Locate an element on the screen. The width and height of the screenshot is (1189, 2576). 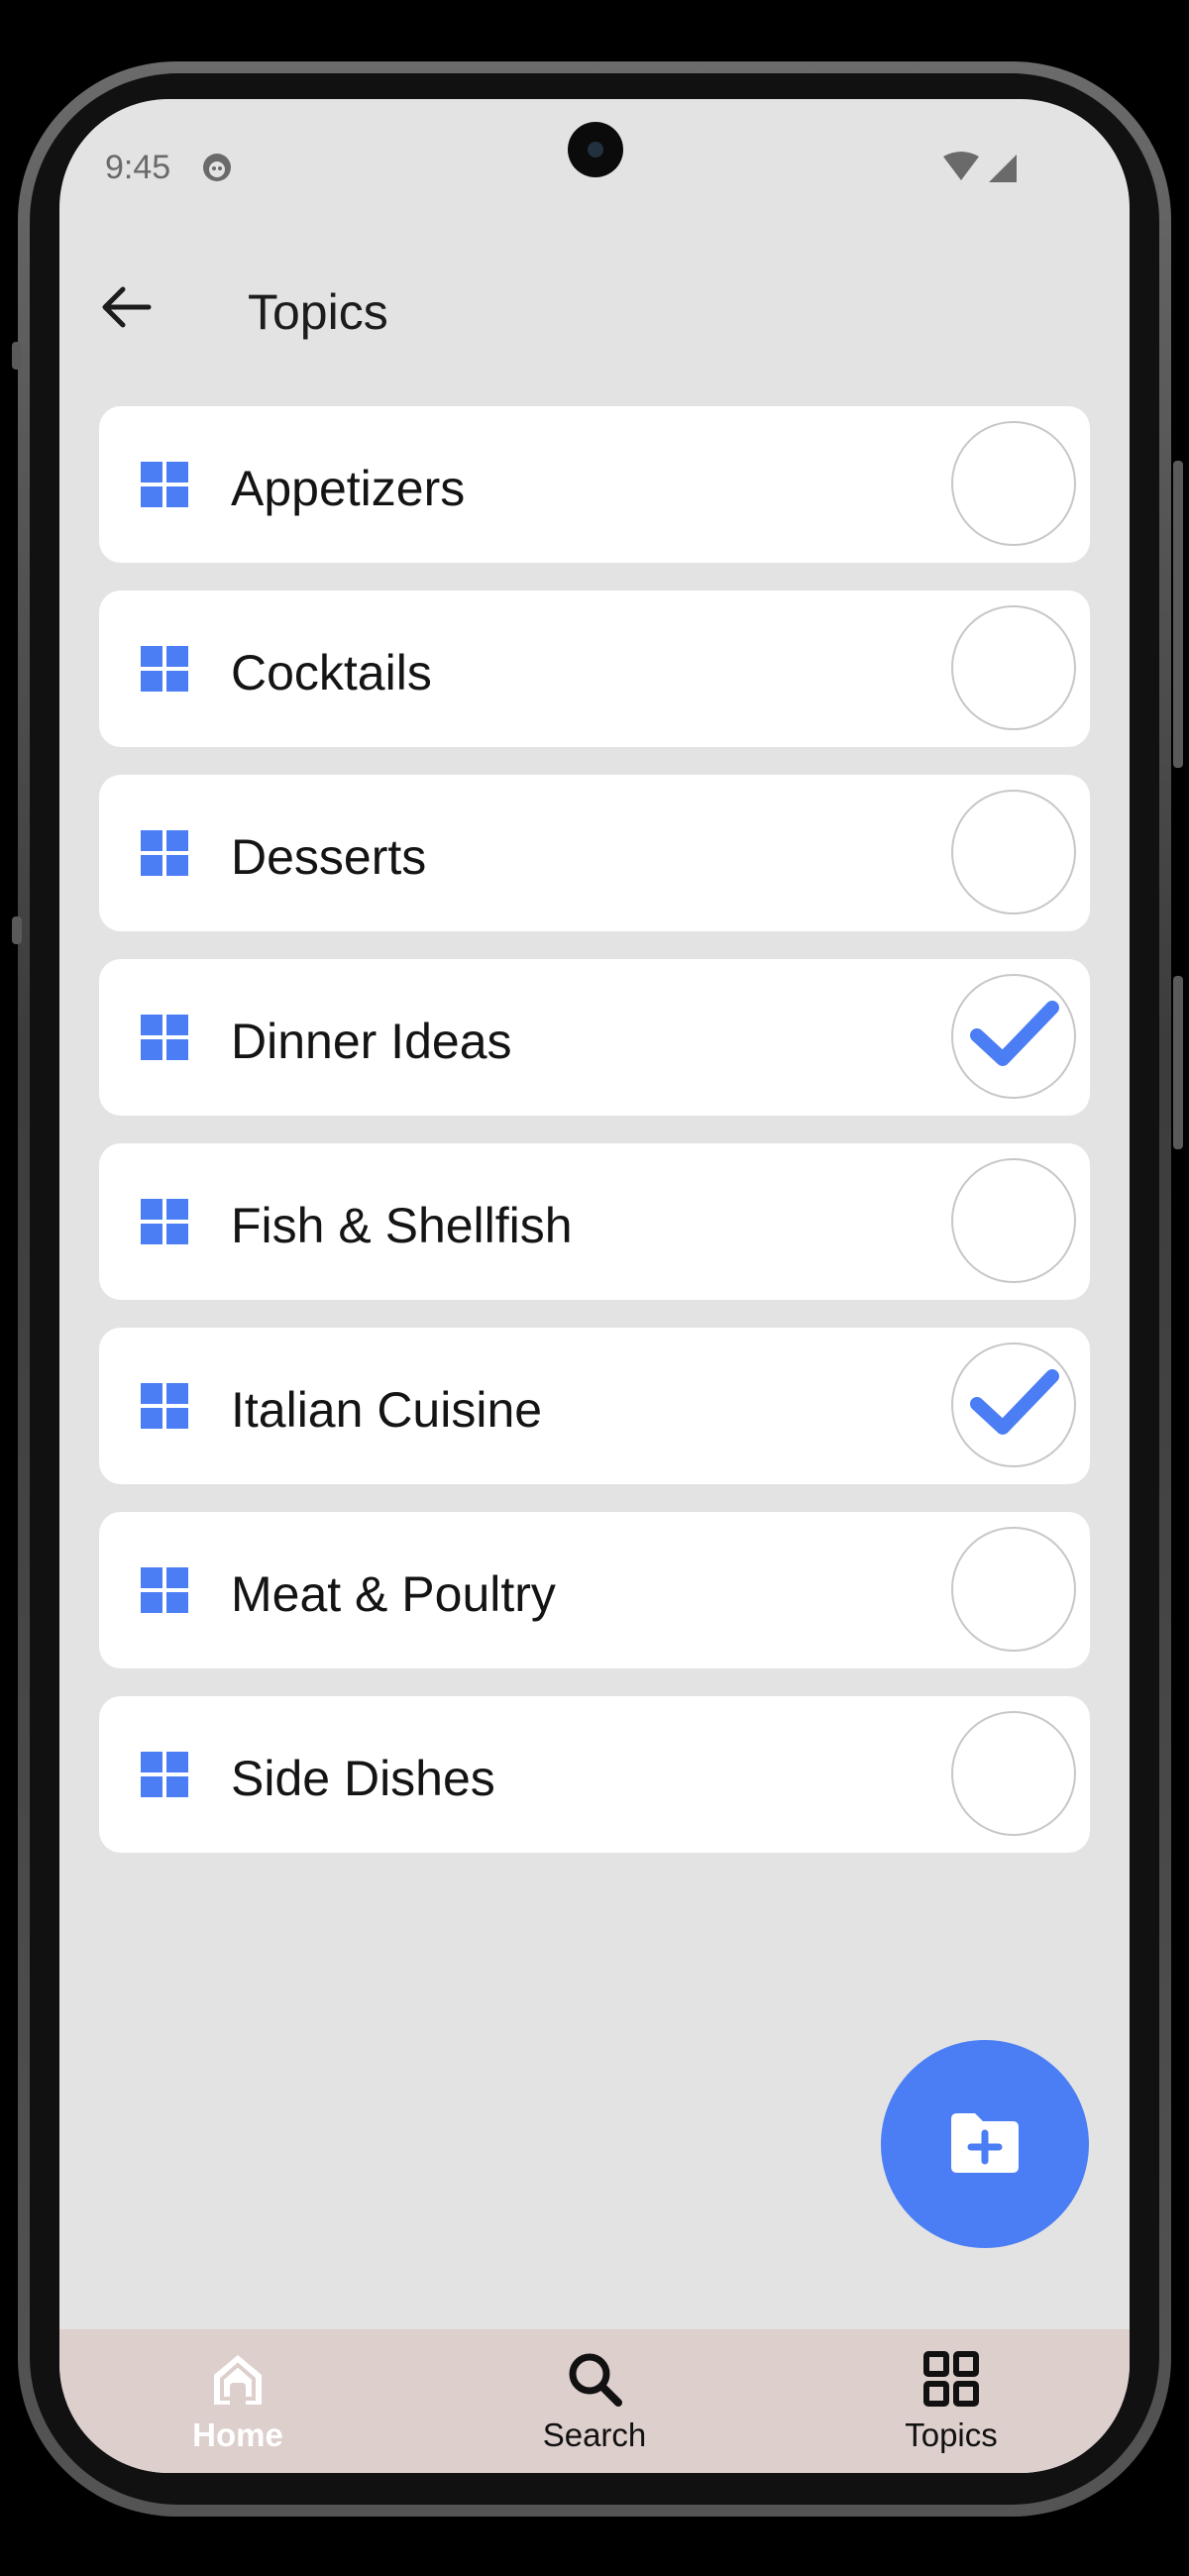
topic-item-cocktails: Cocktails is located at coordinates (594, 668).